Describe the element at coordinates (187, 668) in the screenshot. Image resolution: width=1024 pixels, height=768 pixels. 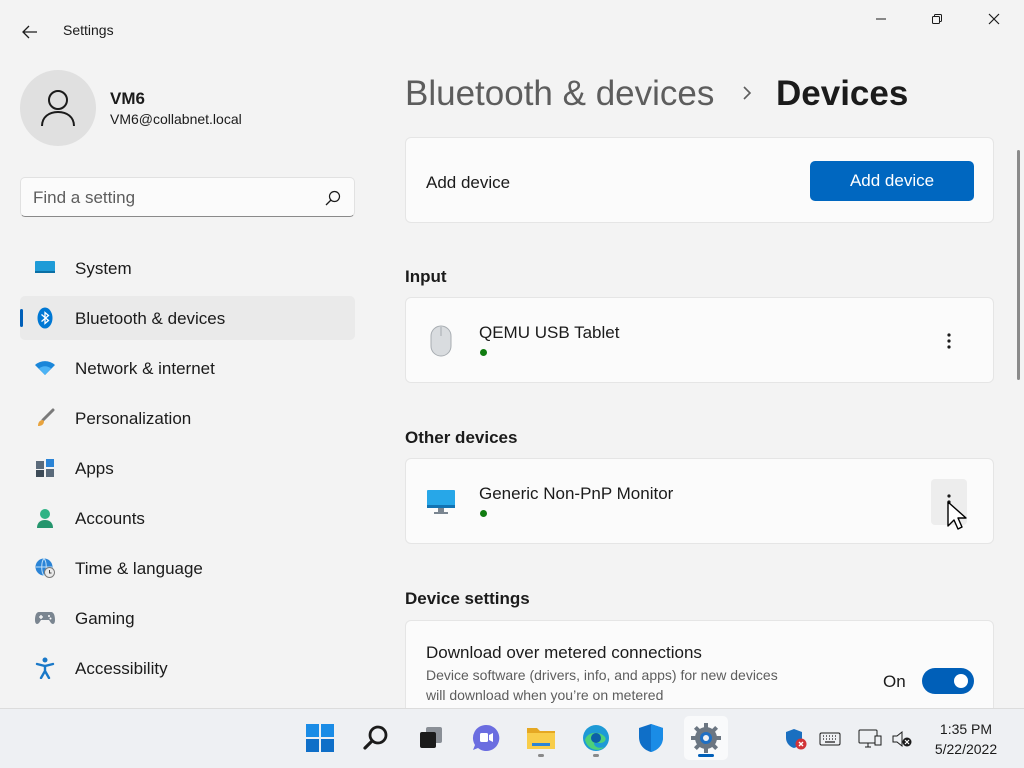
I see `sidebar-item-accessibility: Accessibility` at that location.